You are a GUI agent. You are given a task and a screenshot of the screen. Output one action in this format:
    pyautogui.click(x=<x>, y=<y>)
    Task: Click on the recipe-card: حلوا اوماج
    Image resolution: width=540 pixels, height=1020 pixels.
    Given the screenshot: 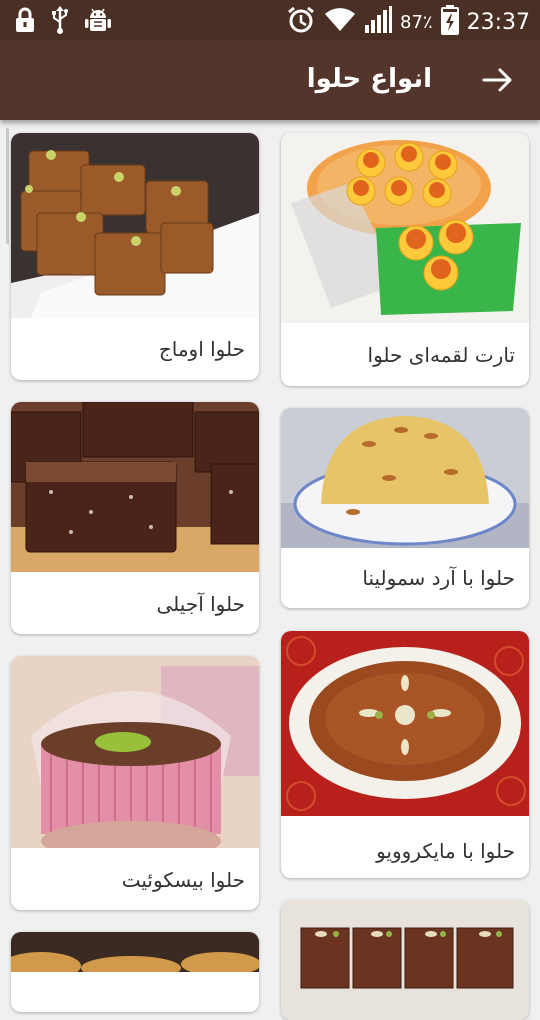 What is the action you would take?
    pyautogui.click(x=135, y=256)
    